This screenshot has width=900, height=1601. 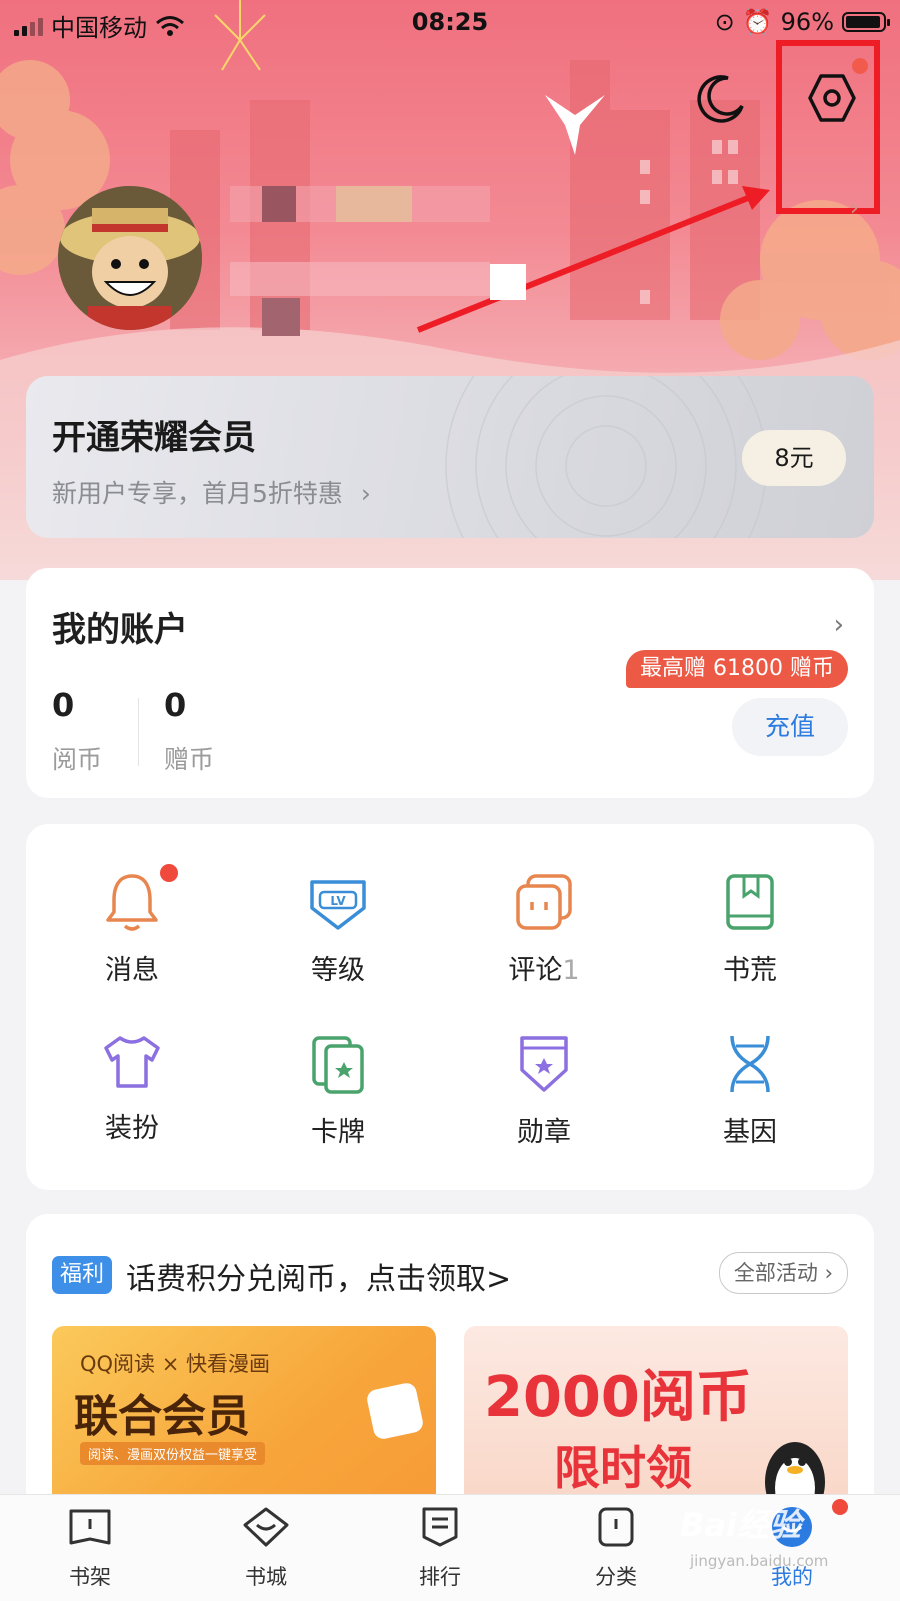 I want to click on grid-item-messages: 消息, so click(x=132, y=928).